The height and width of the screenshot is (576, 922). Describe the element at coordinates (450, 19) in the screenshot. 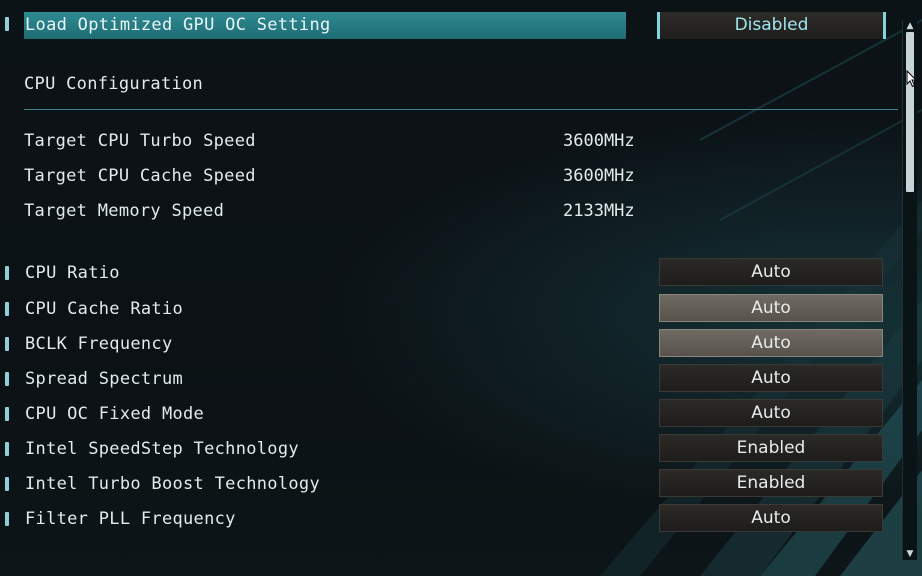

I see `setting-load-optimized-gpu-oc: Load Optimized GPU OC Setting Disabled` at that location.